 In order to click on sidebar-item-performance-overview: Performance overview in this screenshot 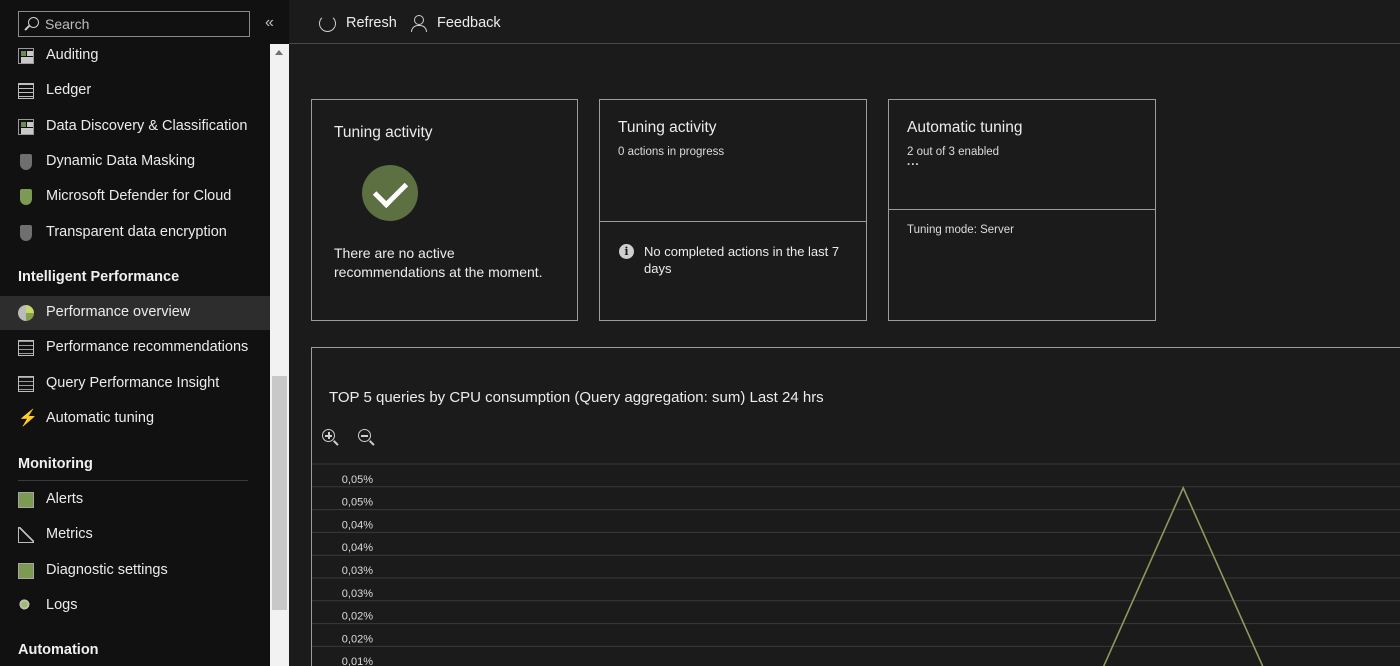, I will do `click(135, 313)`.